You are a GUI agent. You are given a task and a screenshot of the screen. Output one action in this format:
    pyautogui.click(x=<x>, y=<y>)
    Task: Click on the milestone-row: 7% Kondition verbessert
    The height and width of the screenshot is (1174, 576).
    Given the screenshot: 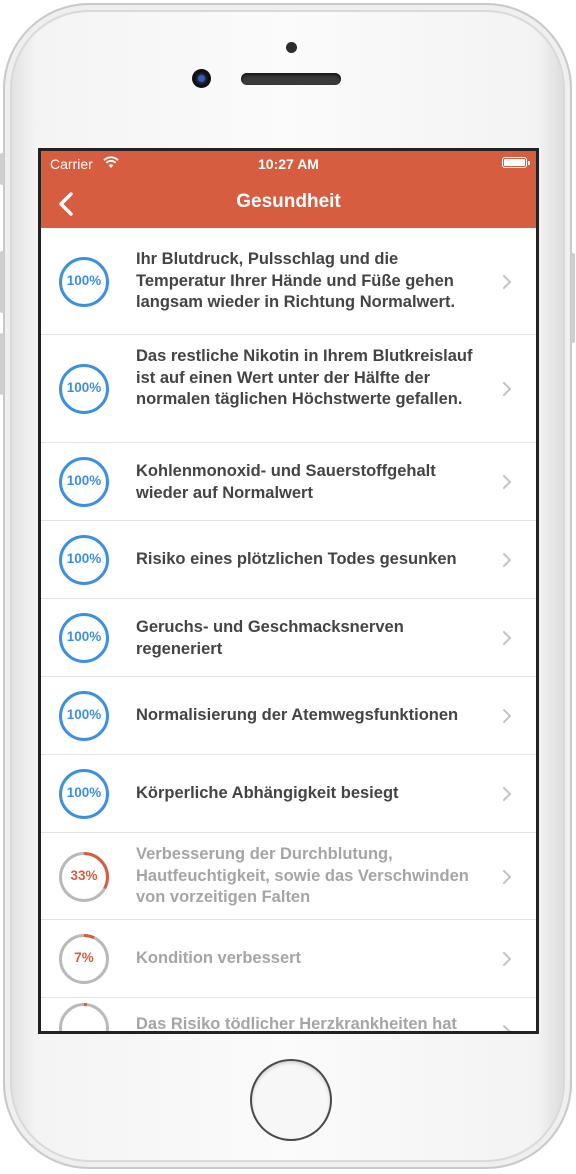 What is the action you would take?
    pyautogui.click(x=288, y=959)
    